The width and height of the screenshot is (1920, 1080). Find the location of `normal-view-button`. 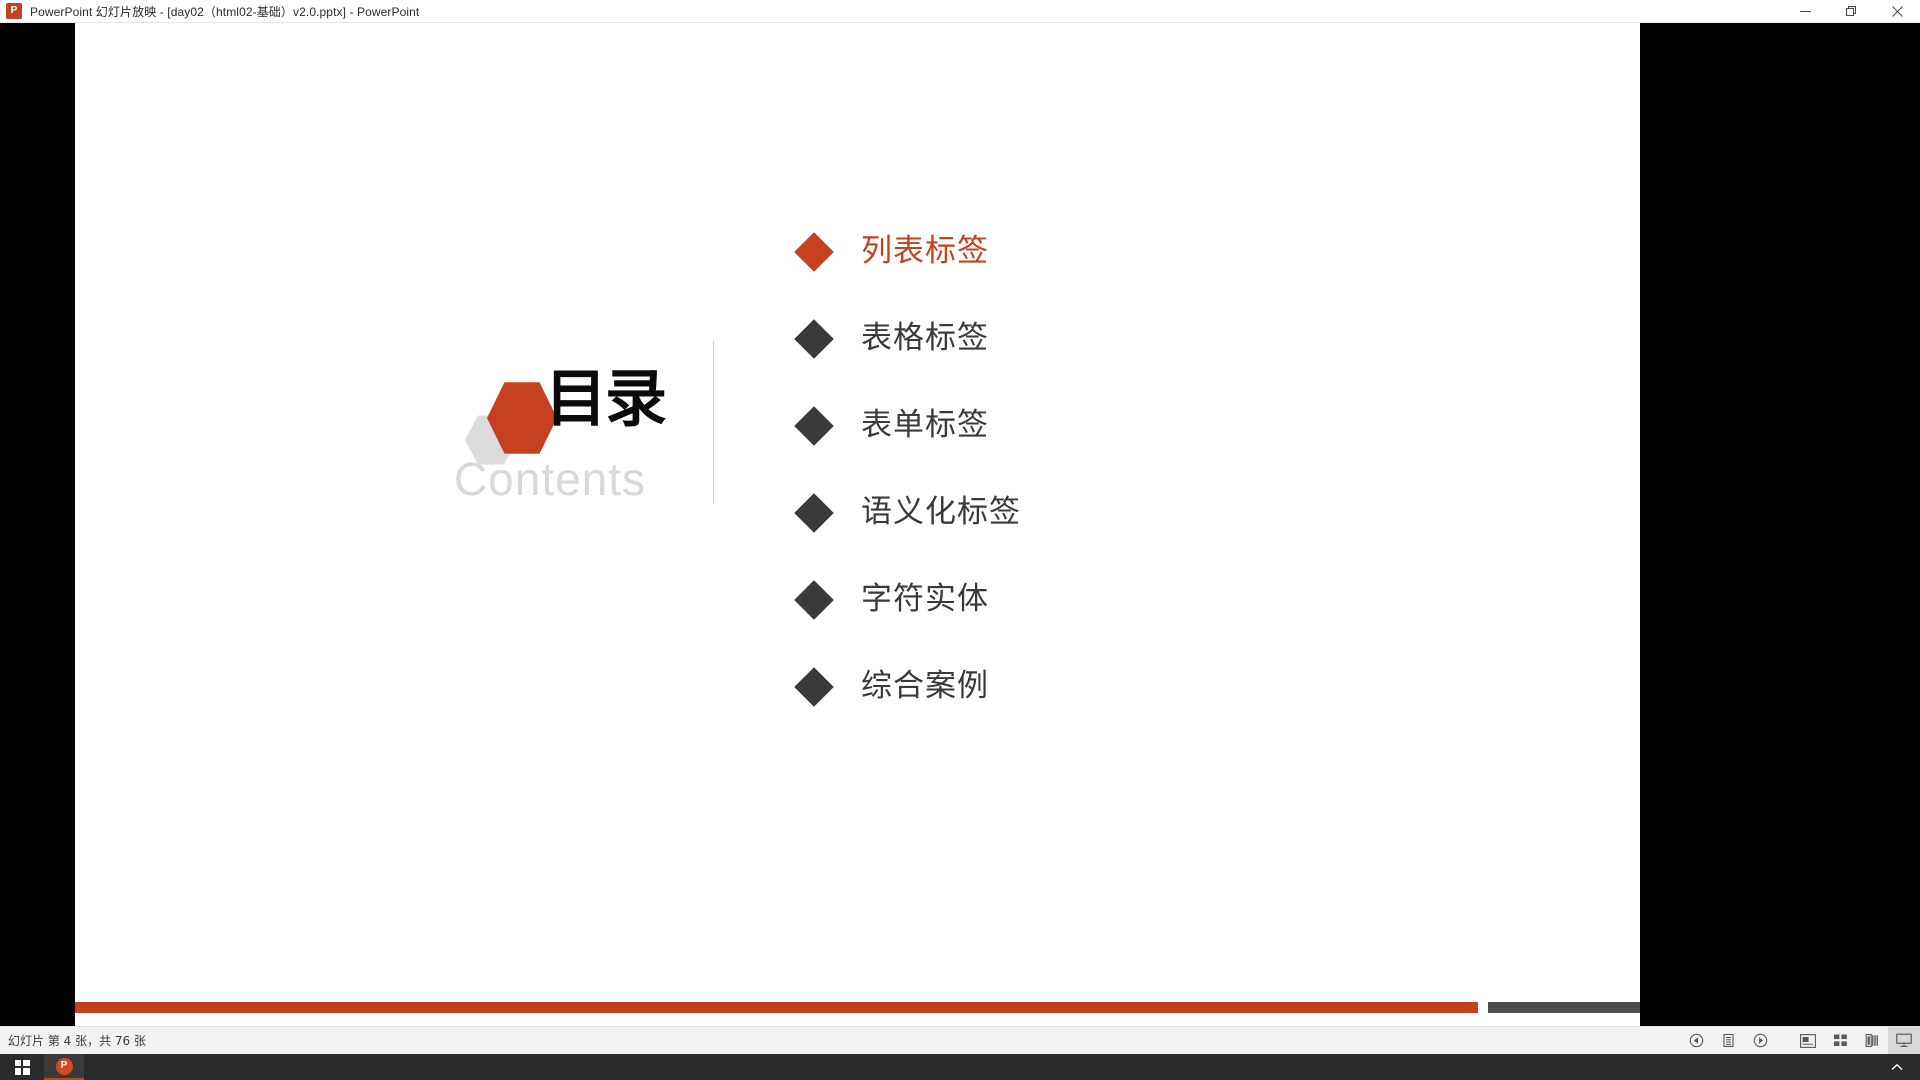

normal-view-button is located at coordinates (1808, 1041).